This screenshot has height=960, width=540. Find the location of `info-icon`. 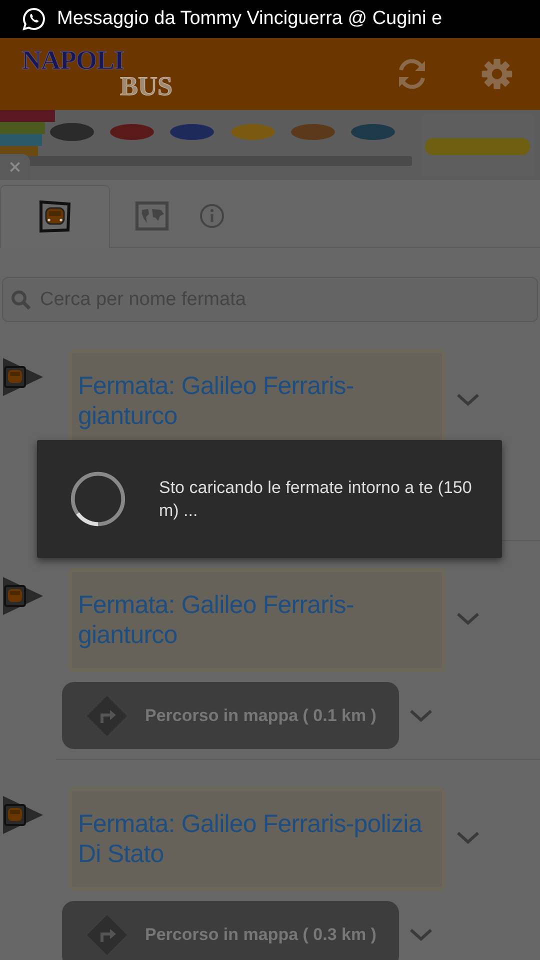

info-icon is located at coordinates (212, 216).